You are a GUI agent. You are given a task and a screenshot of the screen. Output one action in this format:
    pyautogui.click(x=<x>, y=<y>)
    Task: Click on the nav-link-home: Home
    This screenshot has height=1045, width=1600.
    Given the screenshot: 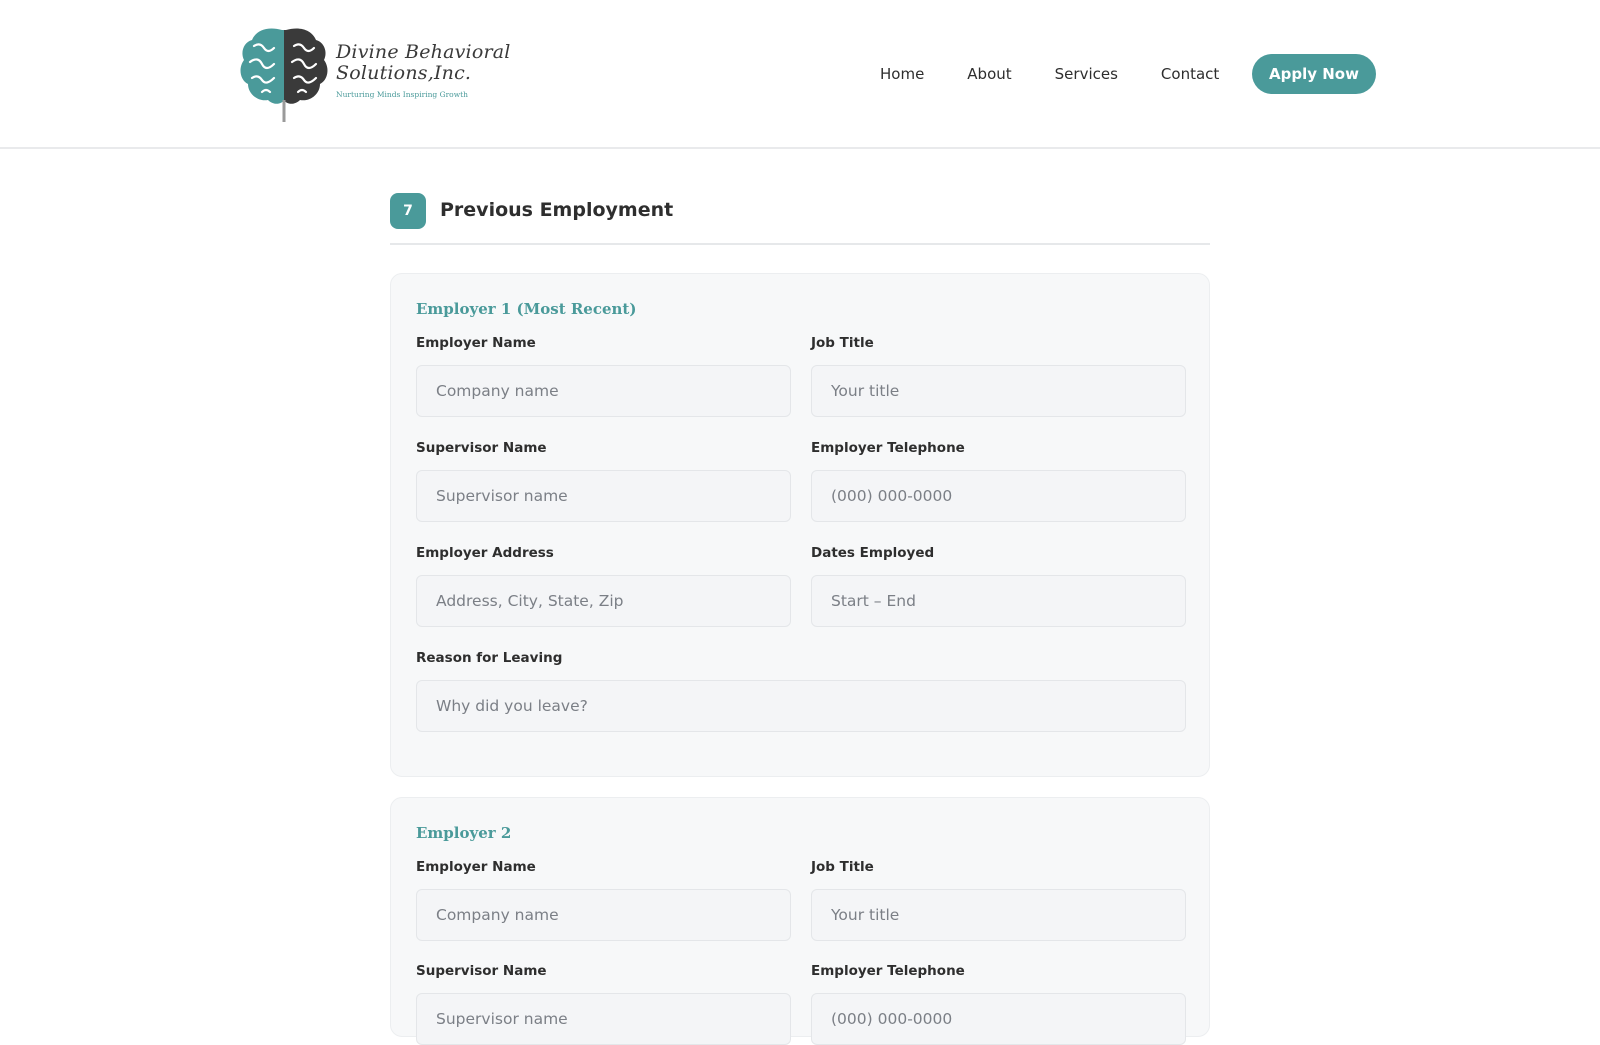 What is the action you would take?
    pyautogui.click(x=902, y=74)
    